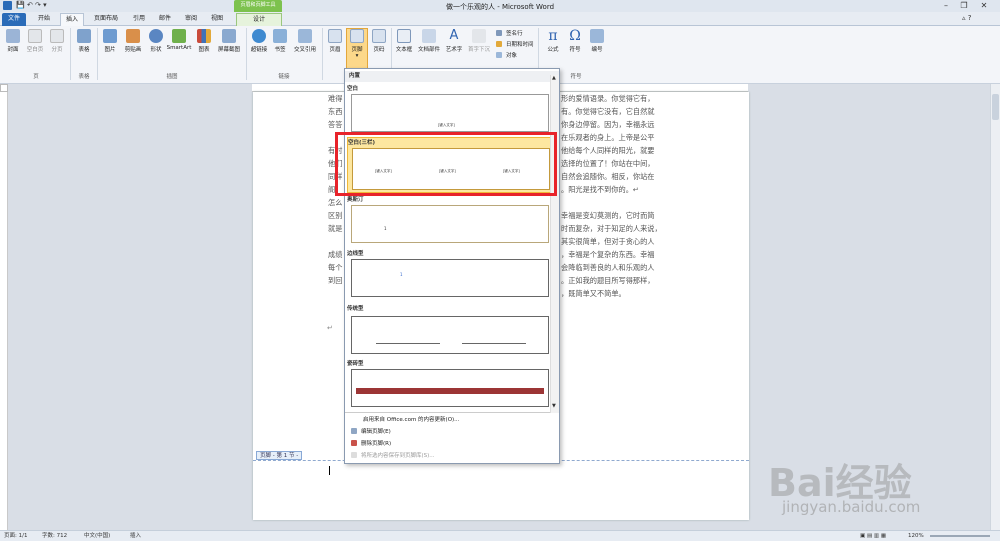 The image size is (1000, 541). I want to click on omega-icon: Ω, so click(575, 36).